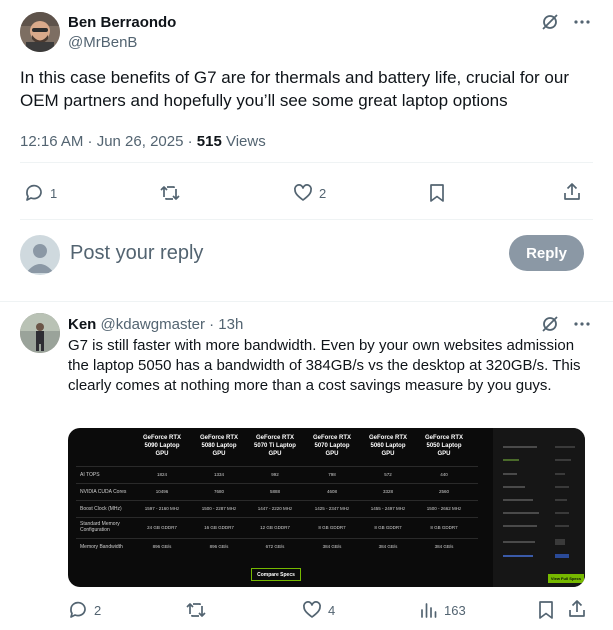 Image resolution: width=613 pixels, height=630 pixels. Describe the element at coordinates (40, 333) in the screenshot. I see `reply-author-avatar` at that location.